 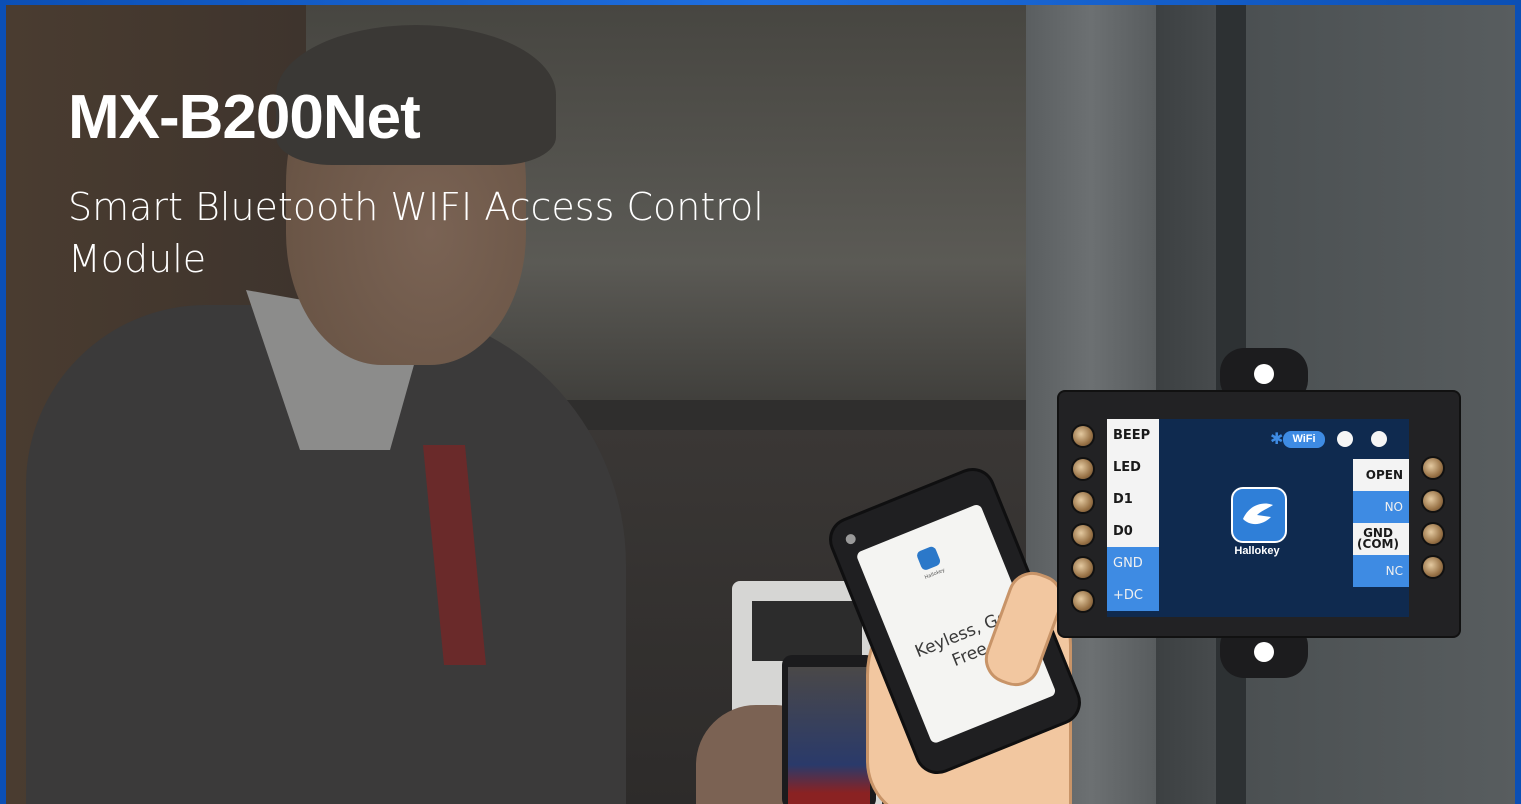 I want to click on screw-terminals-right, so click(x=1434, y=524).